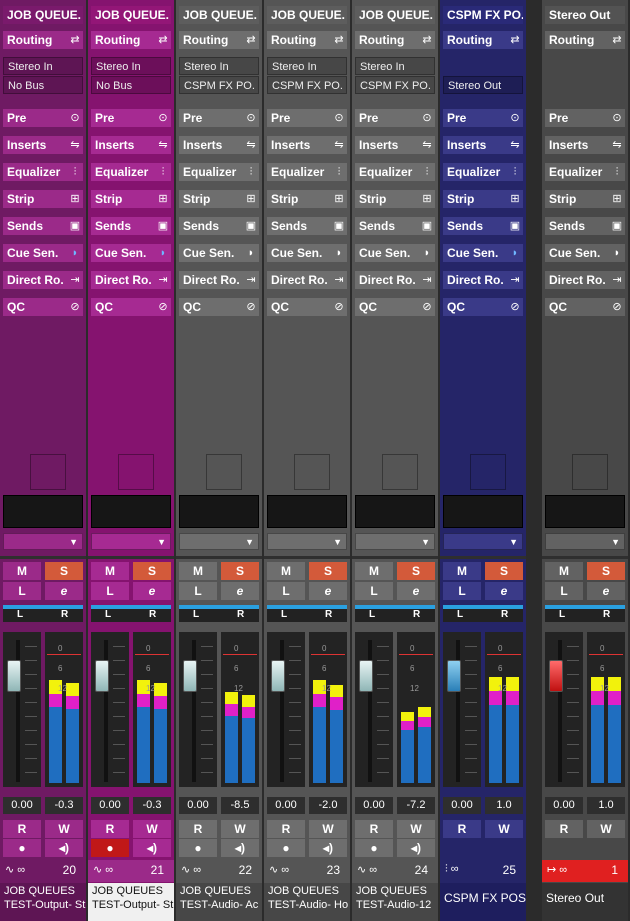  I want to click on output-routing: CSPM FX PO., so click(219, 85).